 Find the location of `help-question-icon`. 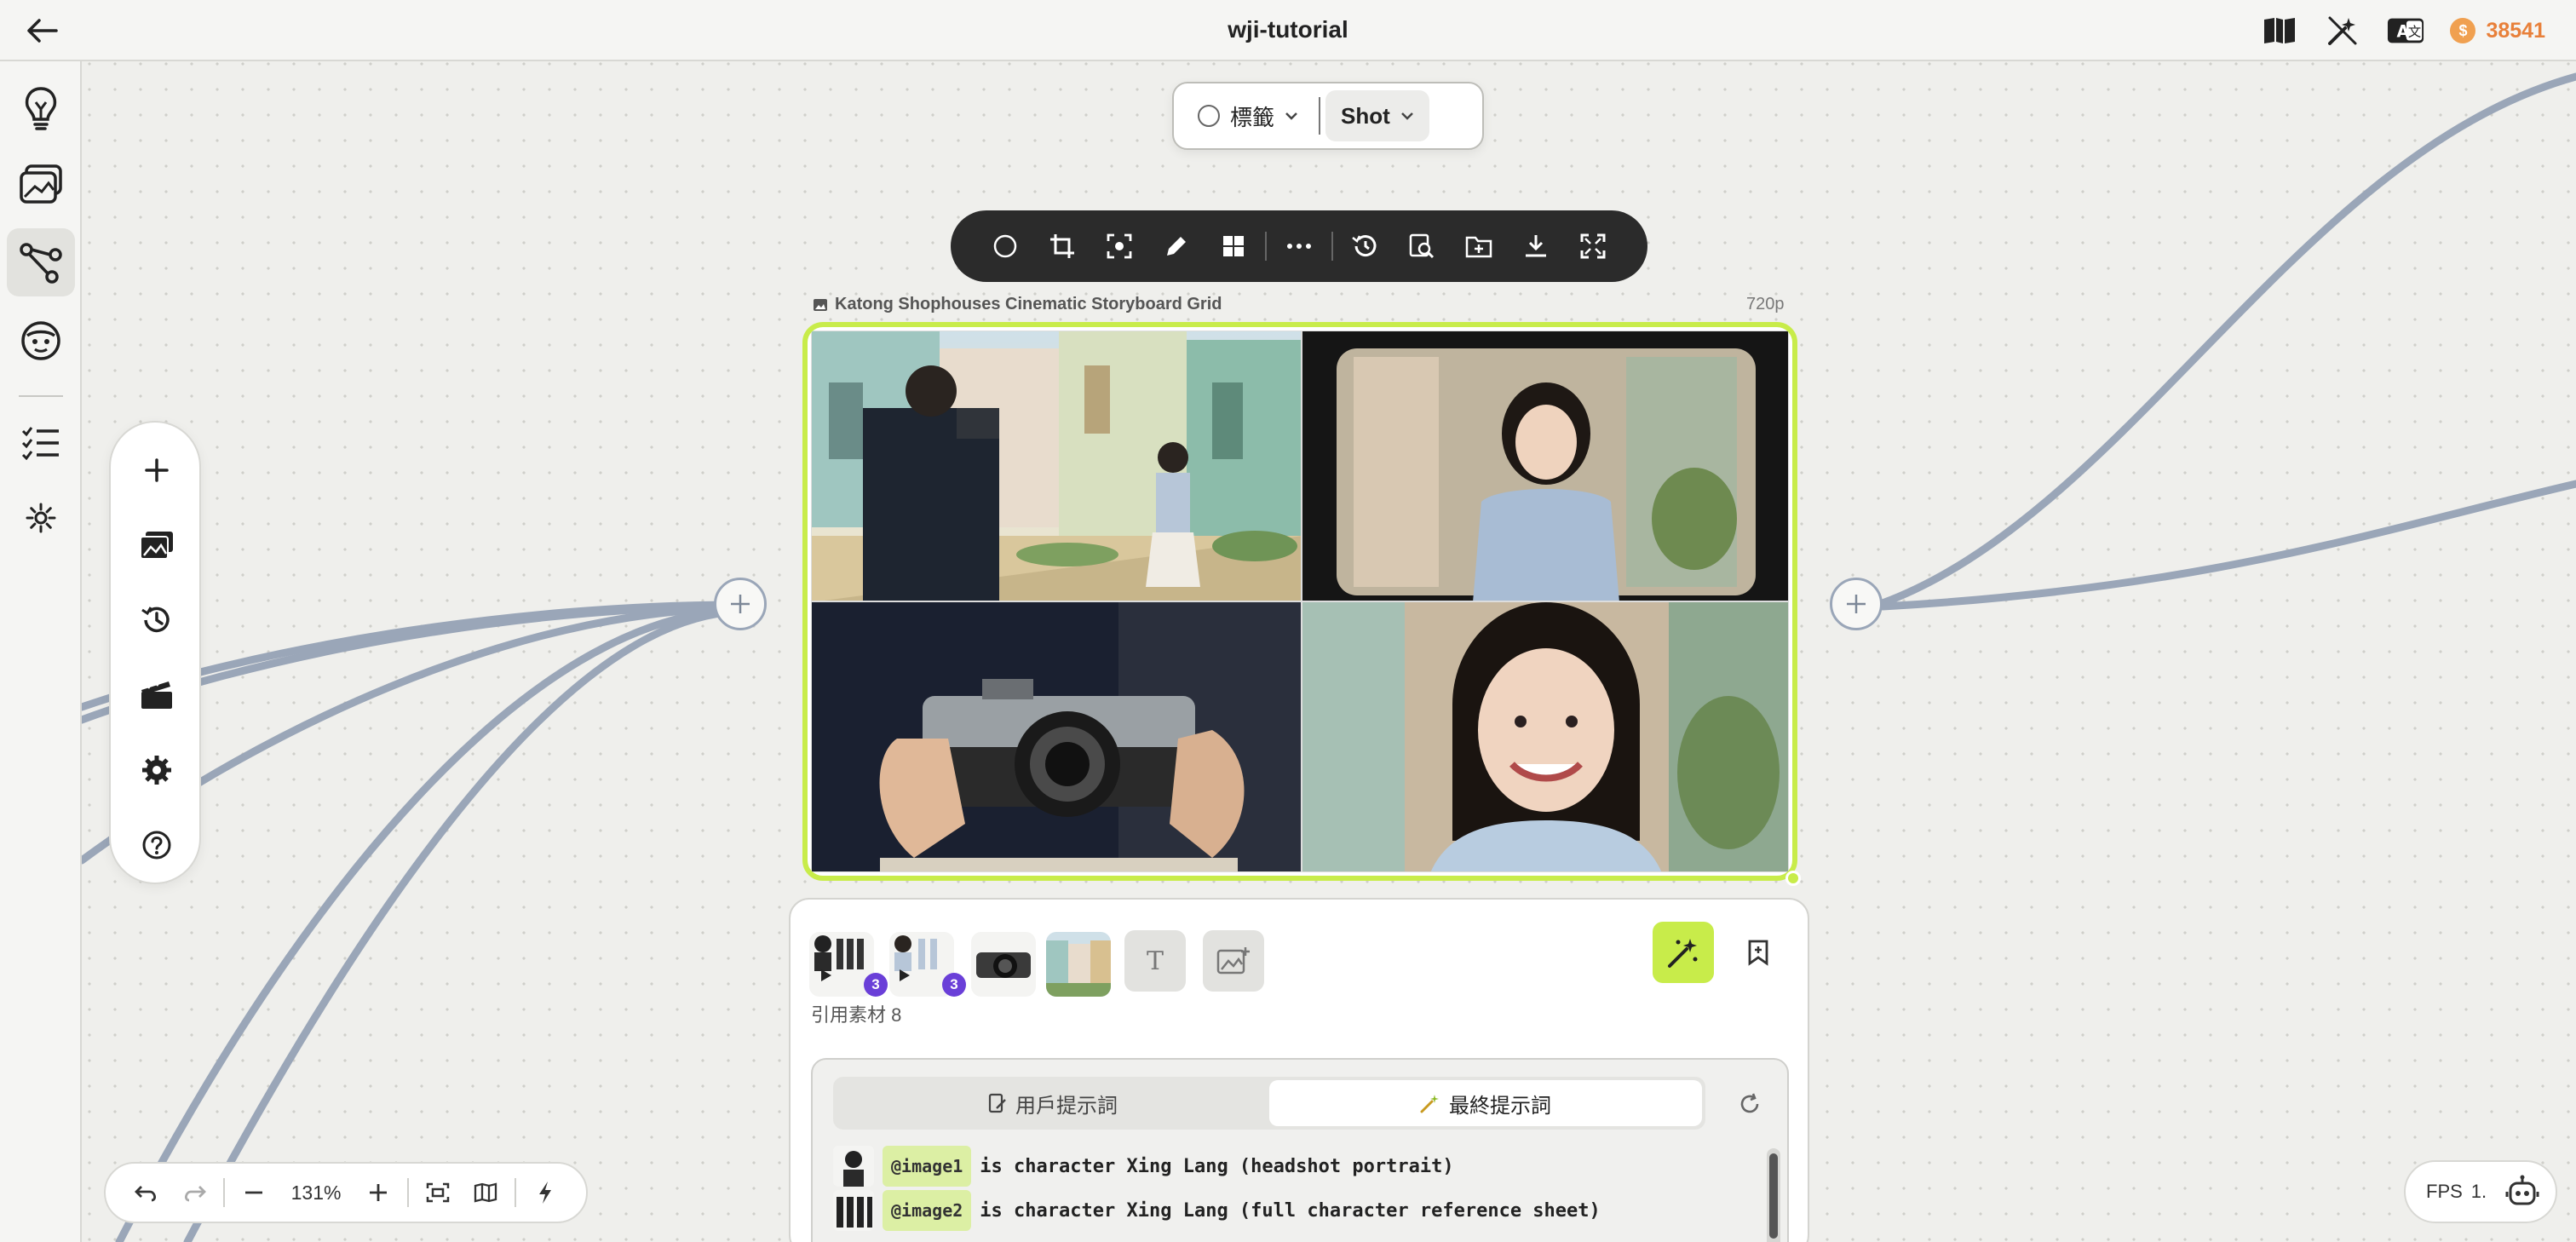

help-question-icon is located at coordinates (157, 845).